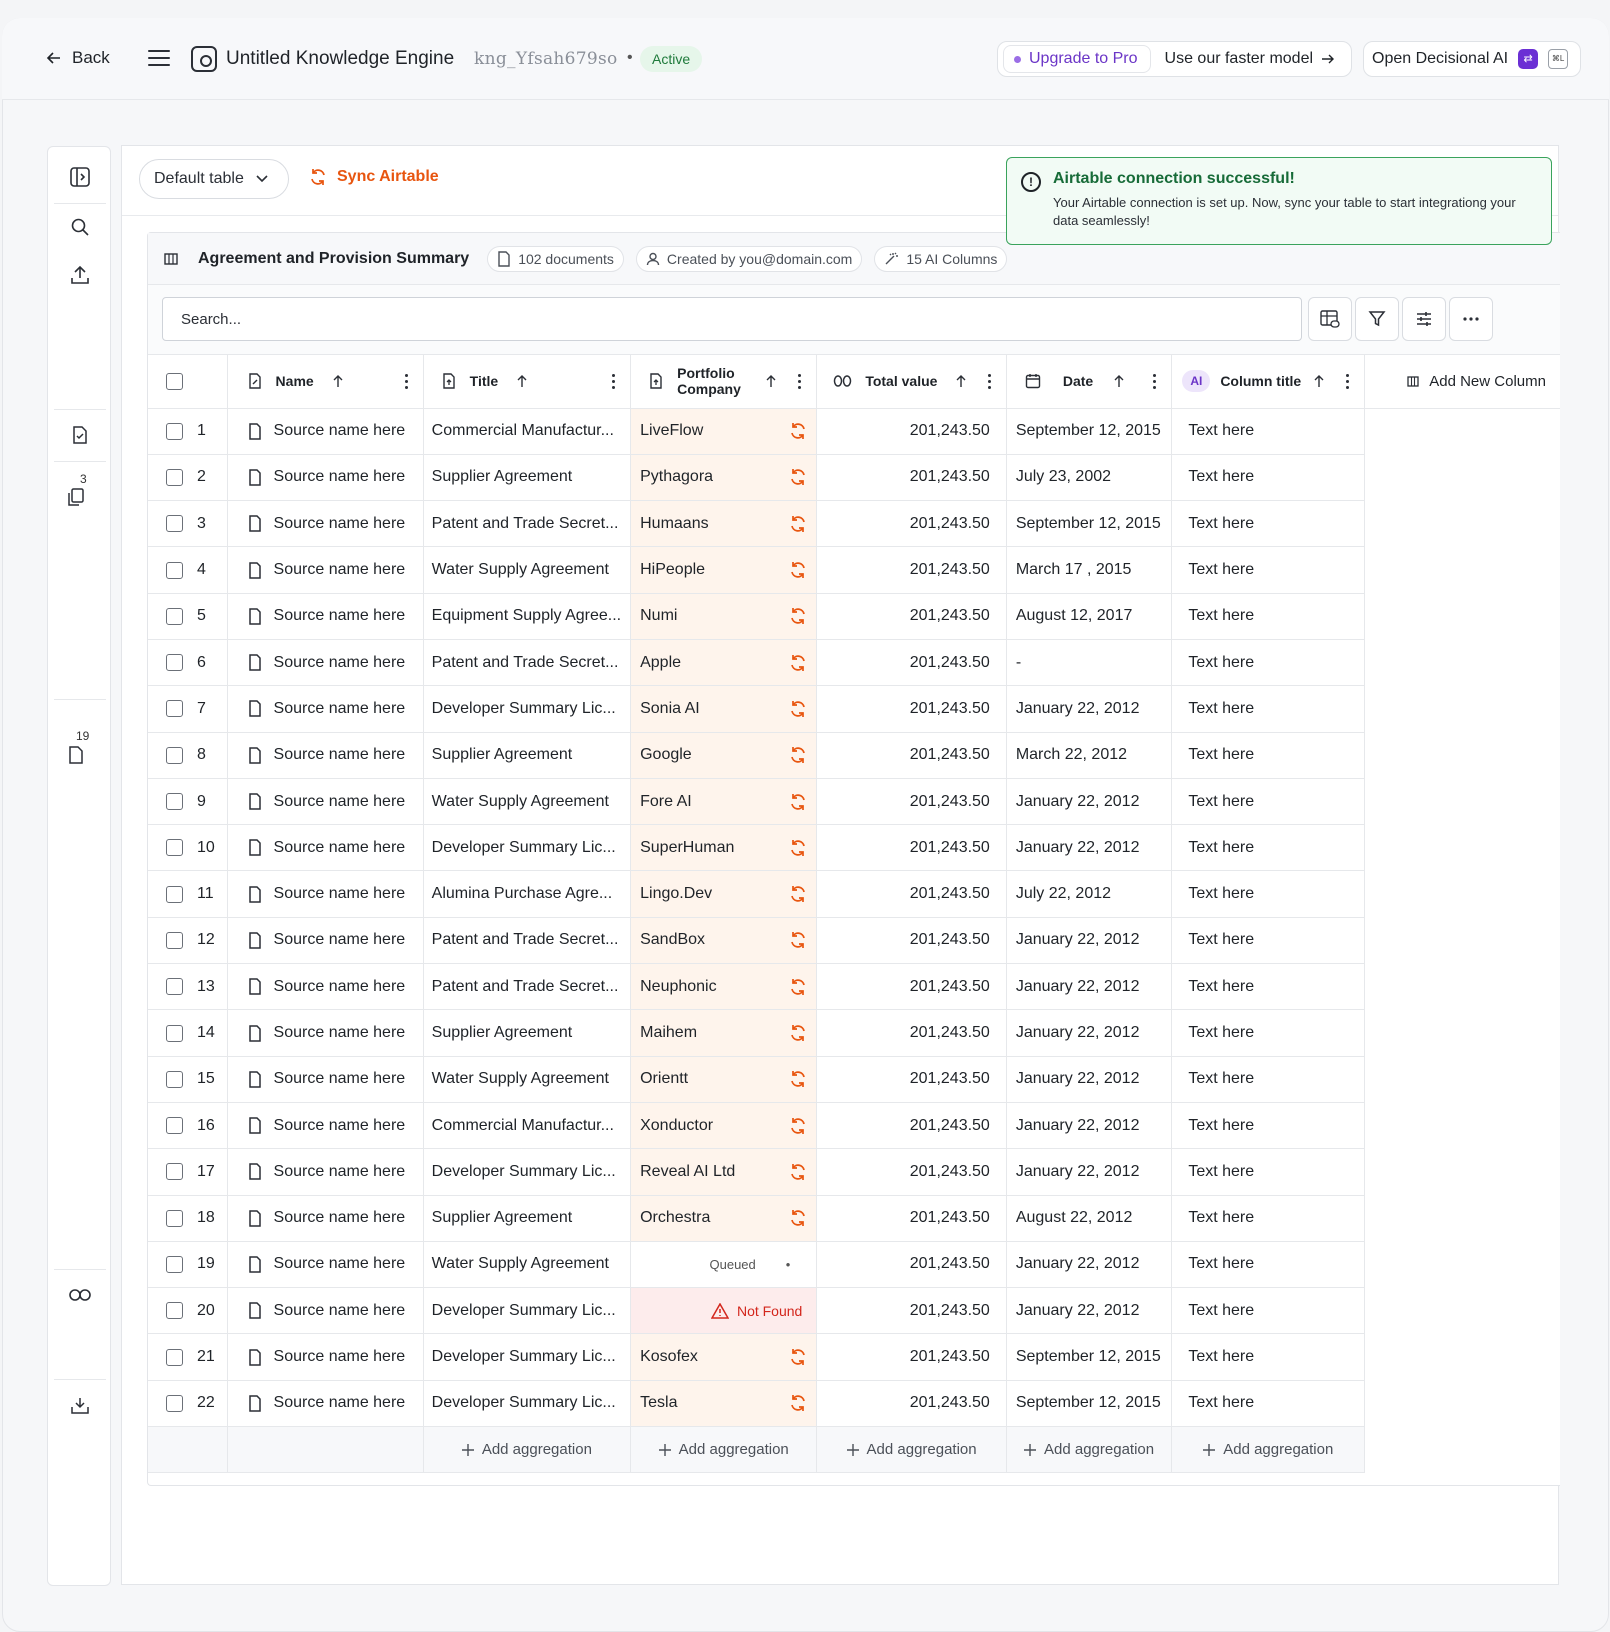  I want to click on engine-title: Untitled Knowledge Engine, so click(340, 59).